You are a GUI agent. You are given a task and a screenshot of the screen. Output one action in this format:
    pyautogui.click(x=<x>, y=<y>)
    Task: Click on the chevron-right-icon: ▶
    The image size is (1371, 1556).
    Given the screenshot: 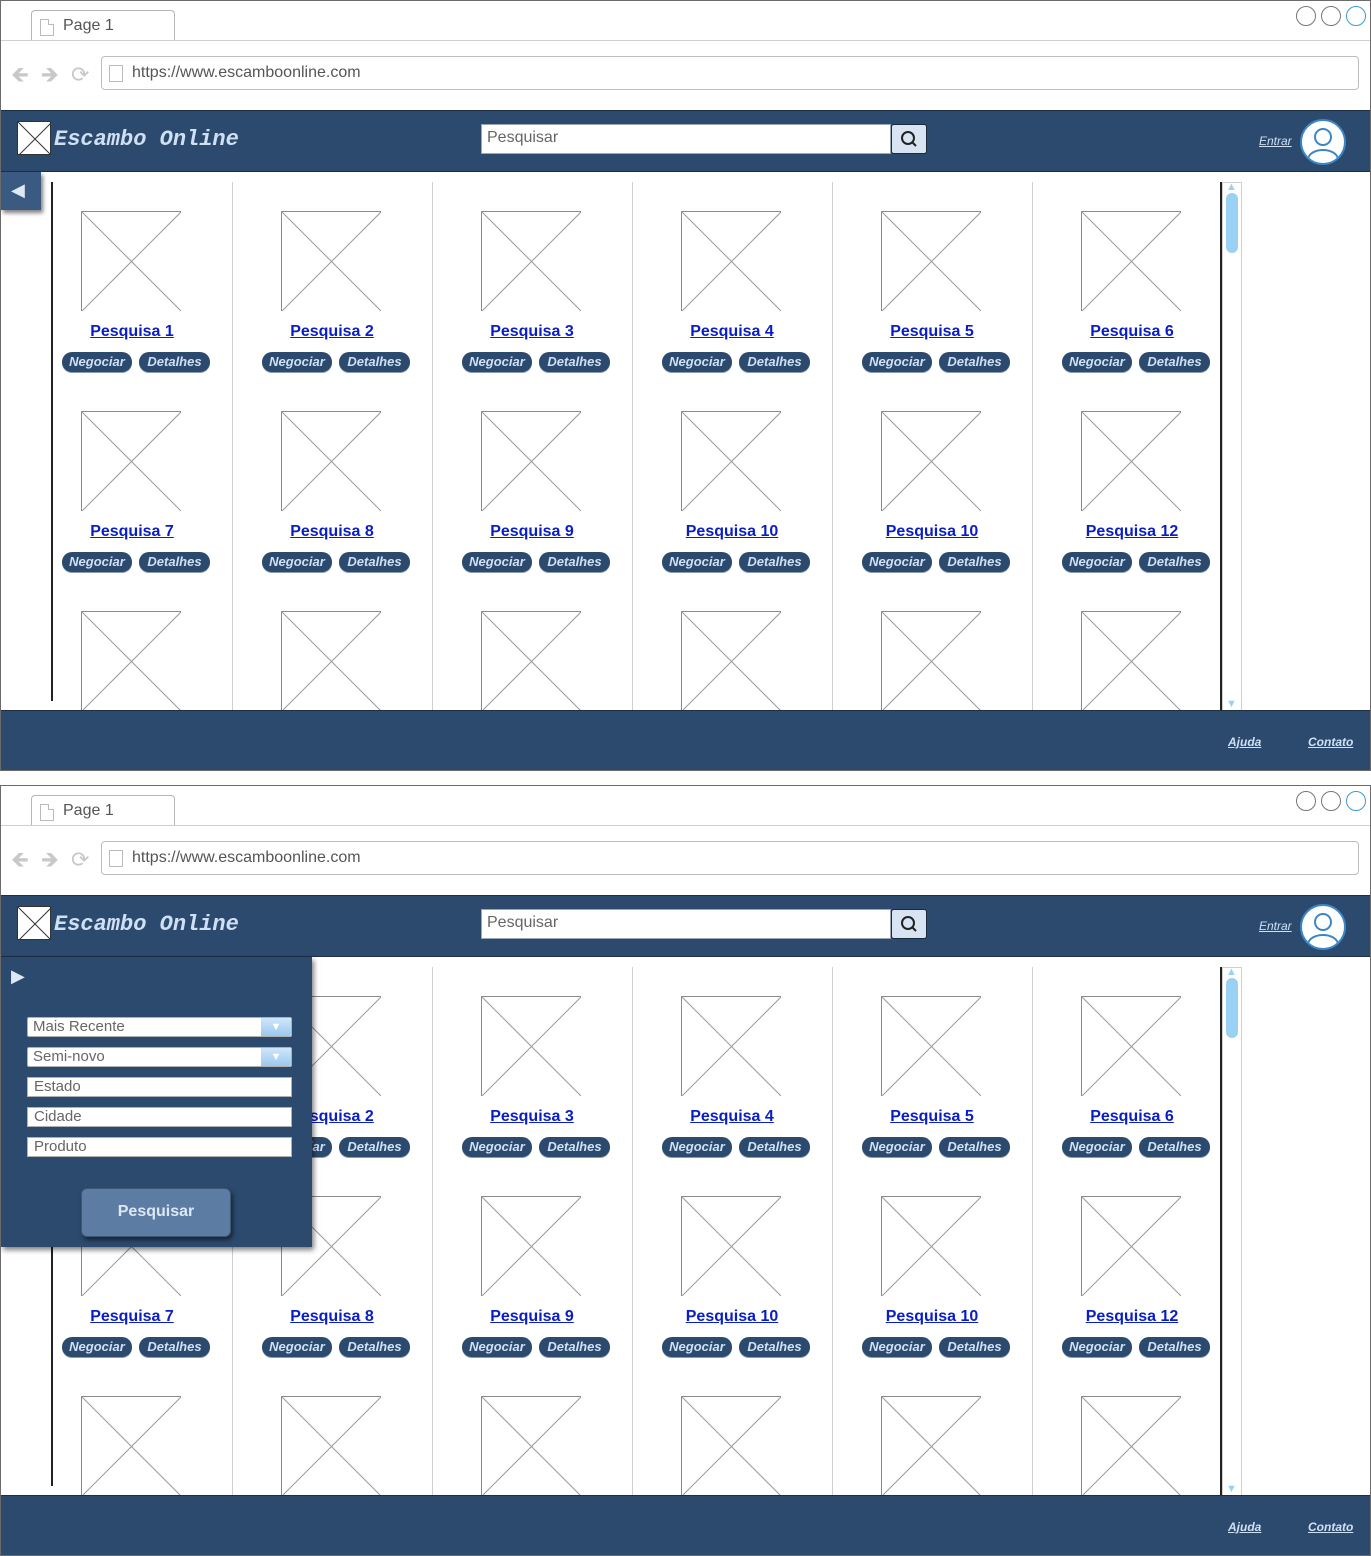 What is the action you would take?
    pyautogui.click(x=18, y=976)
    